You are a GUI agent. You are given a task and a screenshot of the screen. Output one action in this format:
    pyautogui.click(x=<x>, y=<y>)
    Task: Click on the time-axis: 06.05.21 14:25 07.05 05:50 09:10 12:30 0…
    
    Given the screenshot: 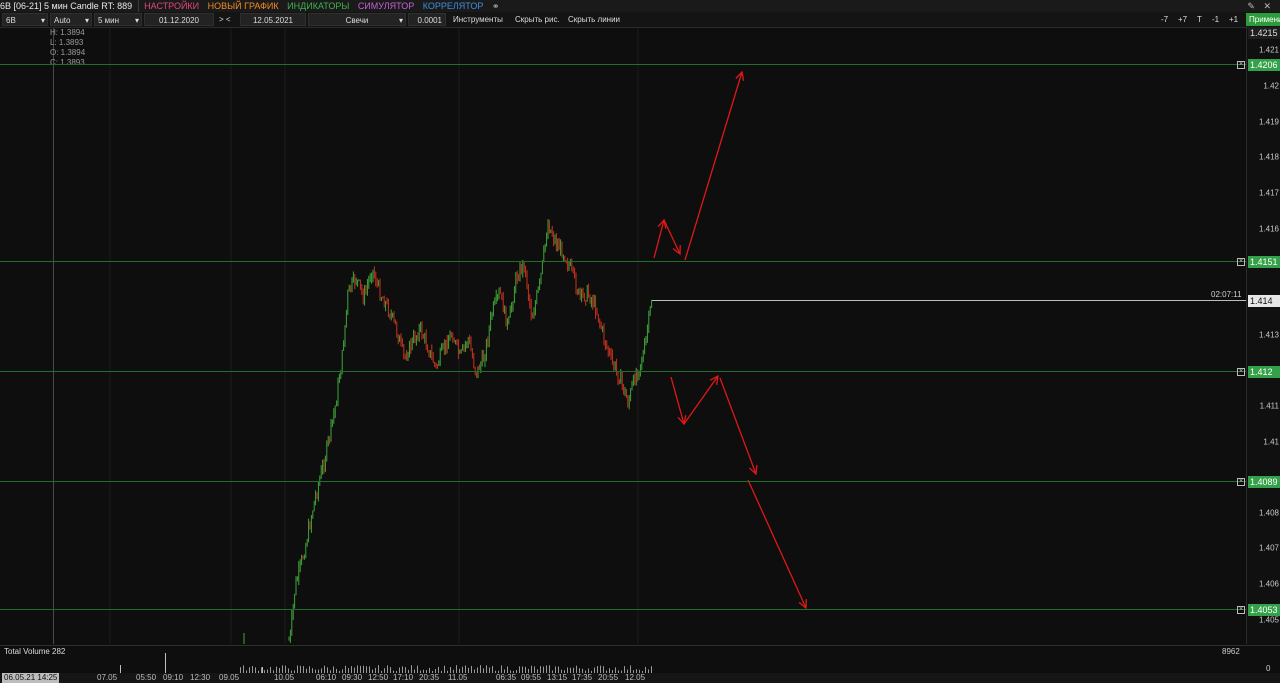 What is the action you would take?
    pyautogui.click(x=640, y=678)
    